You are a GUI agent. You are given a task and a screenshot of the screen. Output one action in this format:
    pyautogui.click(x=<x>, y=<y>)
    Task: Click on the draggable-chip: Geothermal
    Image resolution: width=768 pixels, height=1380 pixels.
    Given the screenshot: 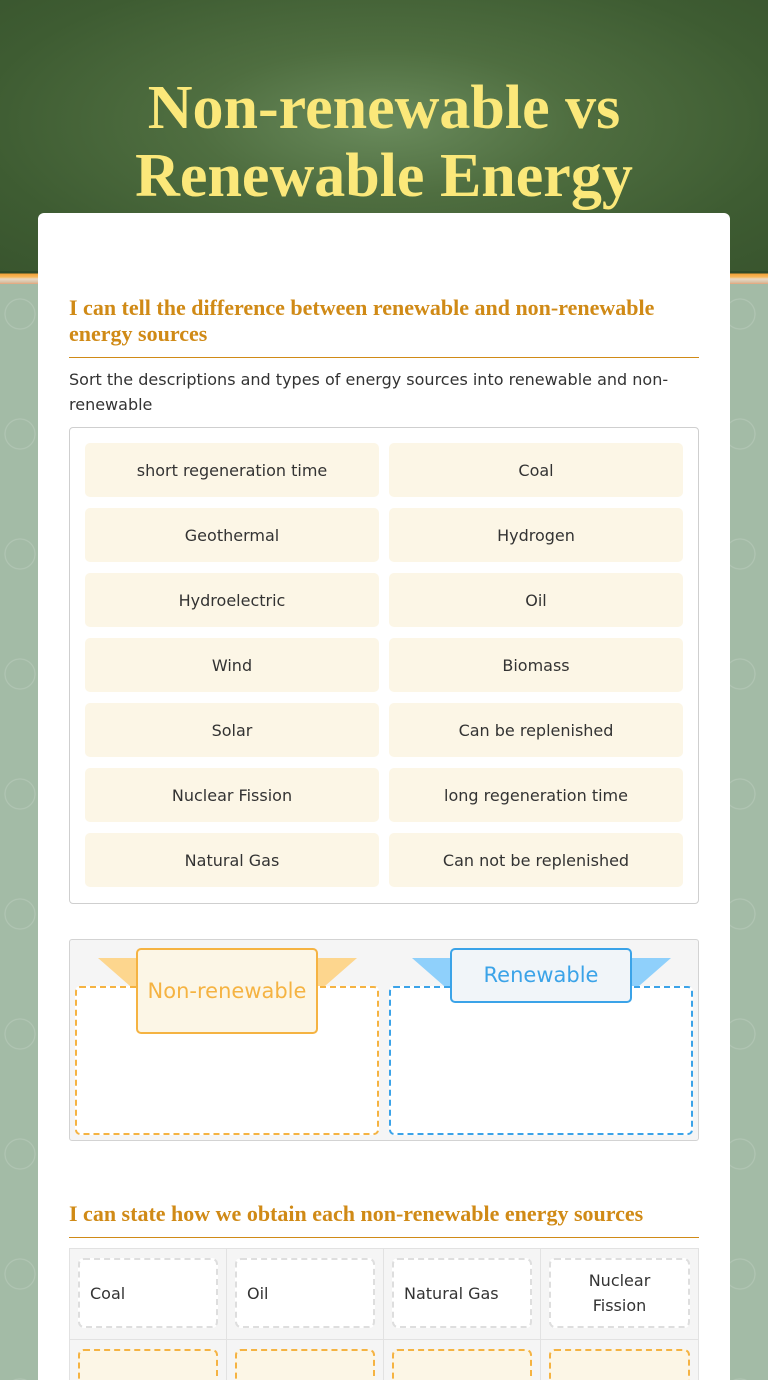 What is the action you would take?
    pyautogui.click(x=232, y=535)
    